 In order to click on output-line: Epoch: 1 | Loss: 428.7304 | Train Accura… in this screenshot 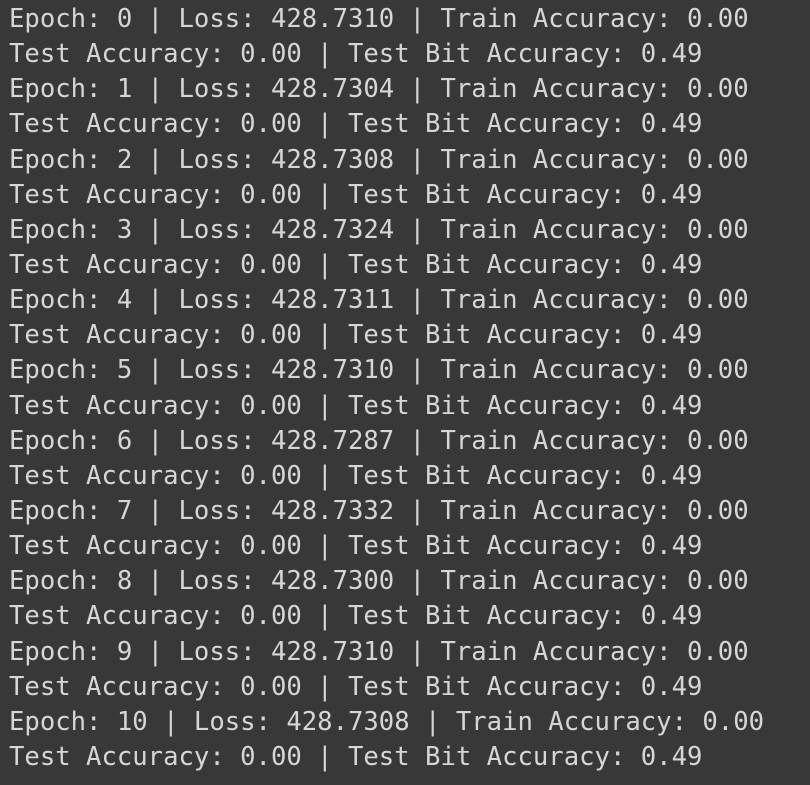, I will do `click(379, 89)`.